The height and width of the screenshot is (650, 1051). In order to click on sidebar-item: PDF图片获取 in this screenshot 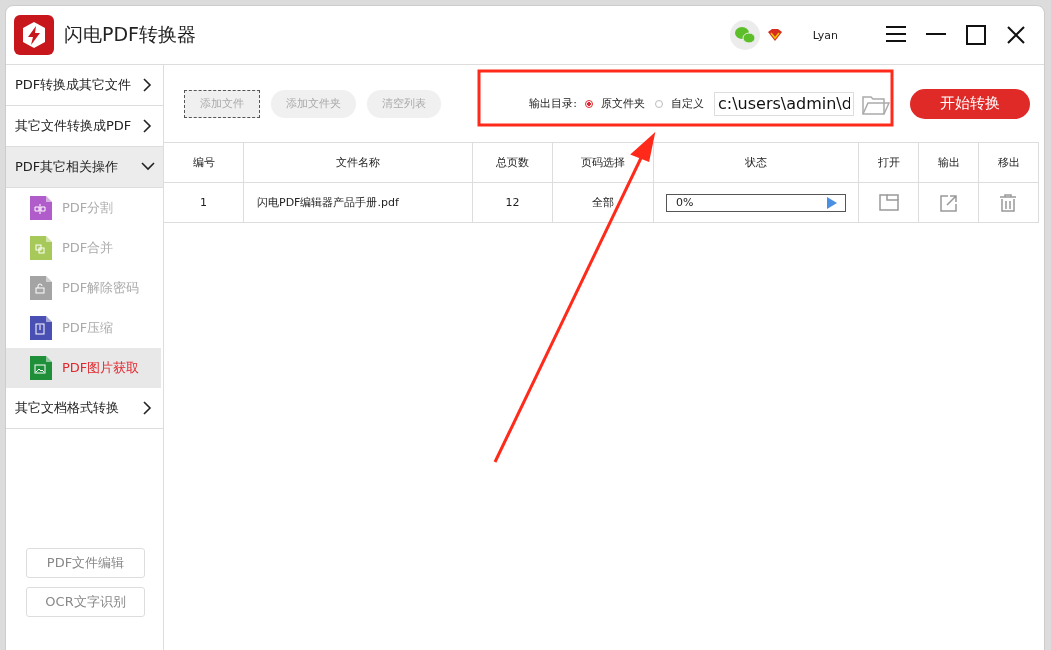, I will do `click(83, 368)`.